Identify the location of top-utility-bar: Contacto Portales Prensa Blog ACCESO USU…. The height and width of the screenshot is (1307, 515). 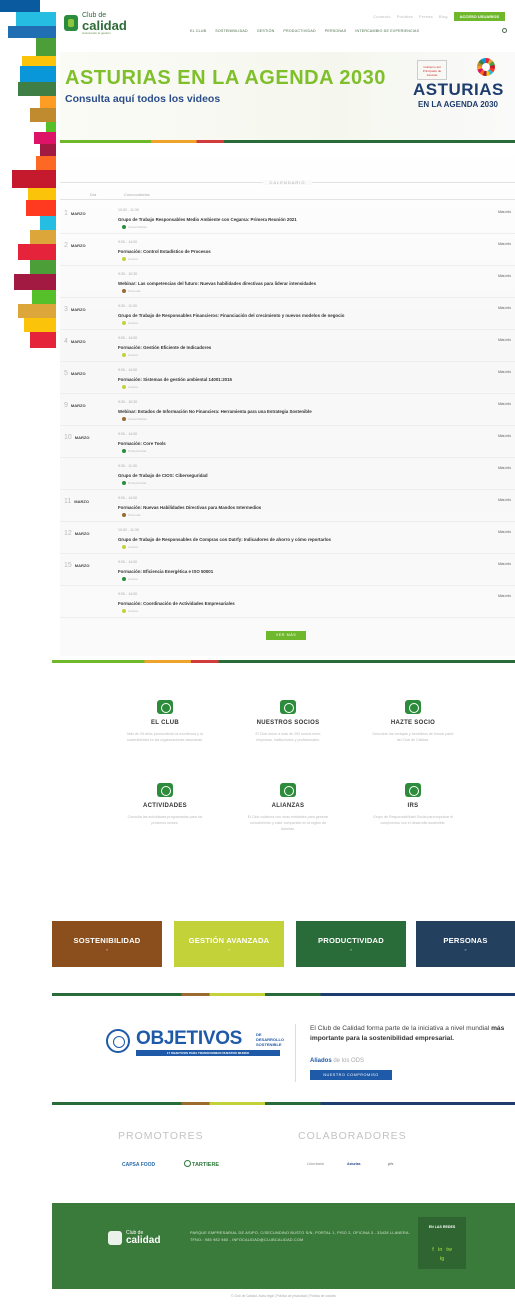
(439, 16).